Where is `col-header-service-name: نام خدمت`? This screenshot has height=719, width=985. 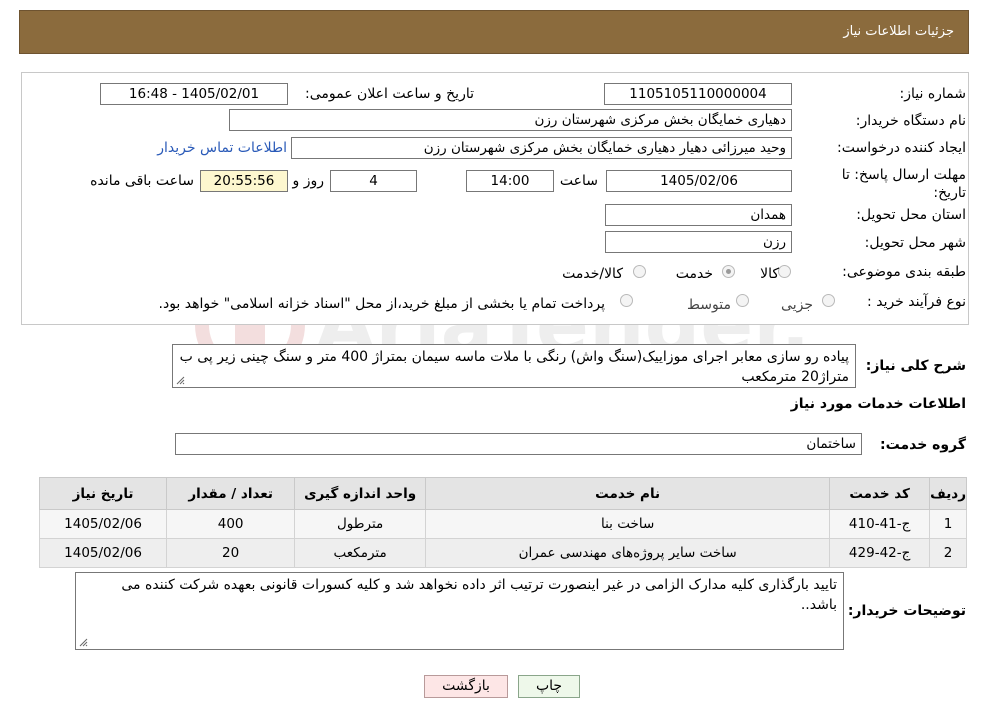 col-header-service-name: نام خدمت is located at coordinates (628, 493).